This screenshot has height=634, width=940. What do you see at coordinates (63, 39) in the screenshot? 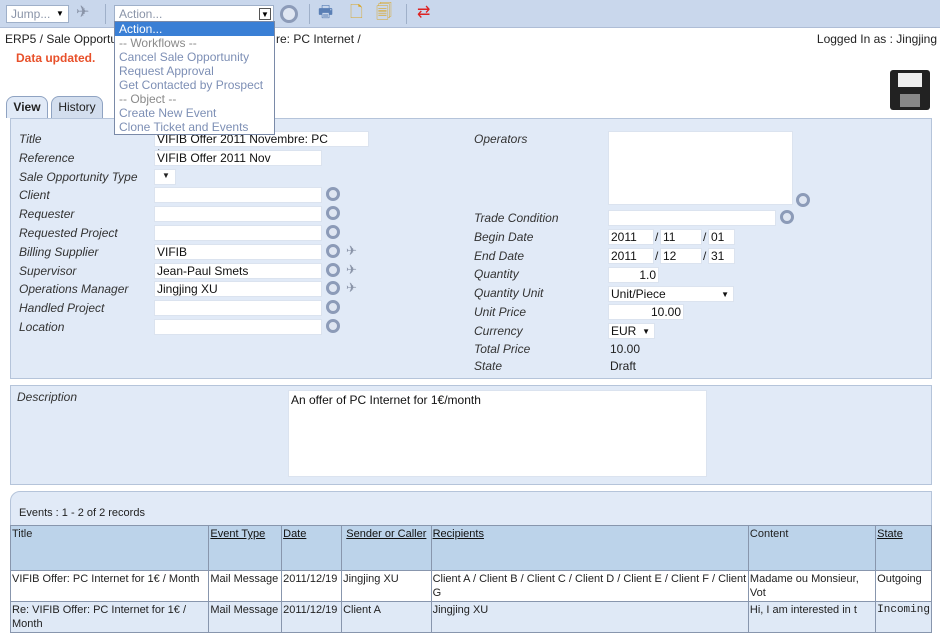
I see `breadcrumb: ERP5 / Sale Opportur` at bounding box center [63, 39].